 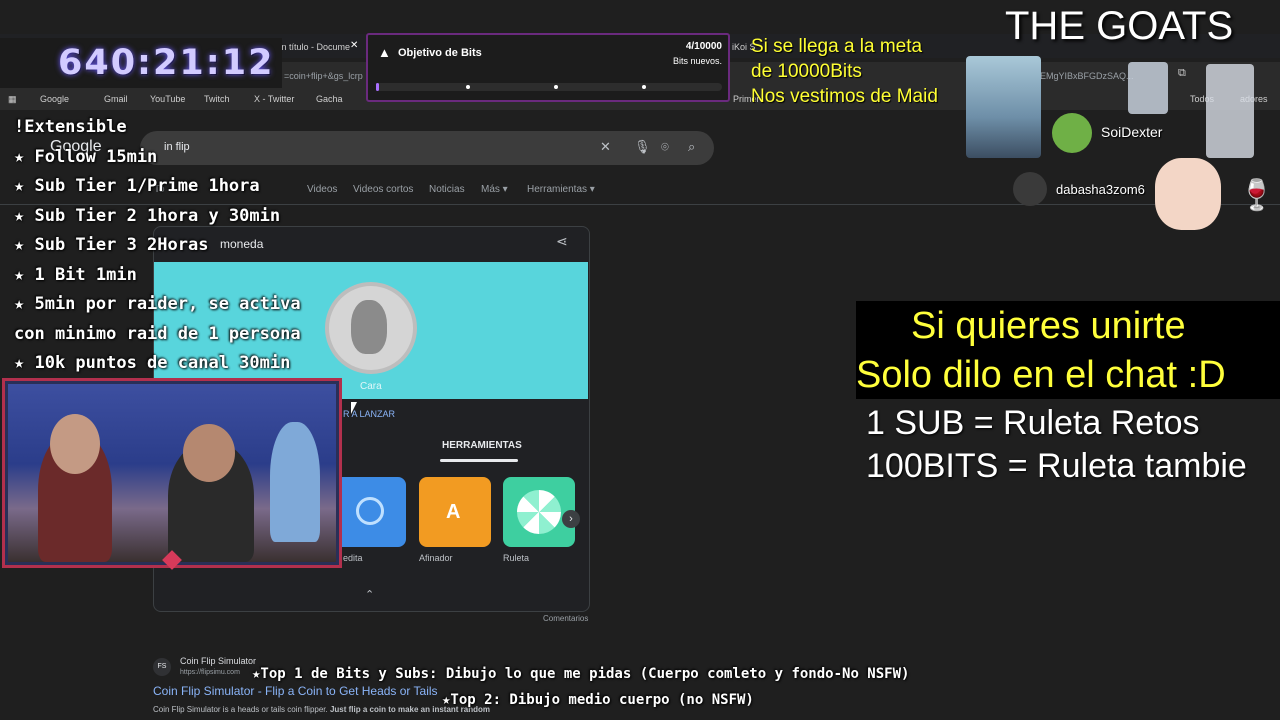 I want to click on cartoon-face-sticker, so click(x=1188, y=194).